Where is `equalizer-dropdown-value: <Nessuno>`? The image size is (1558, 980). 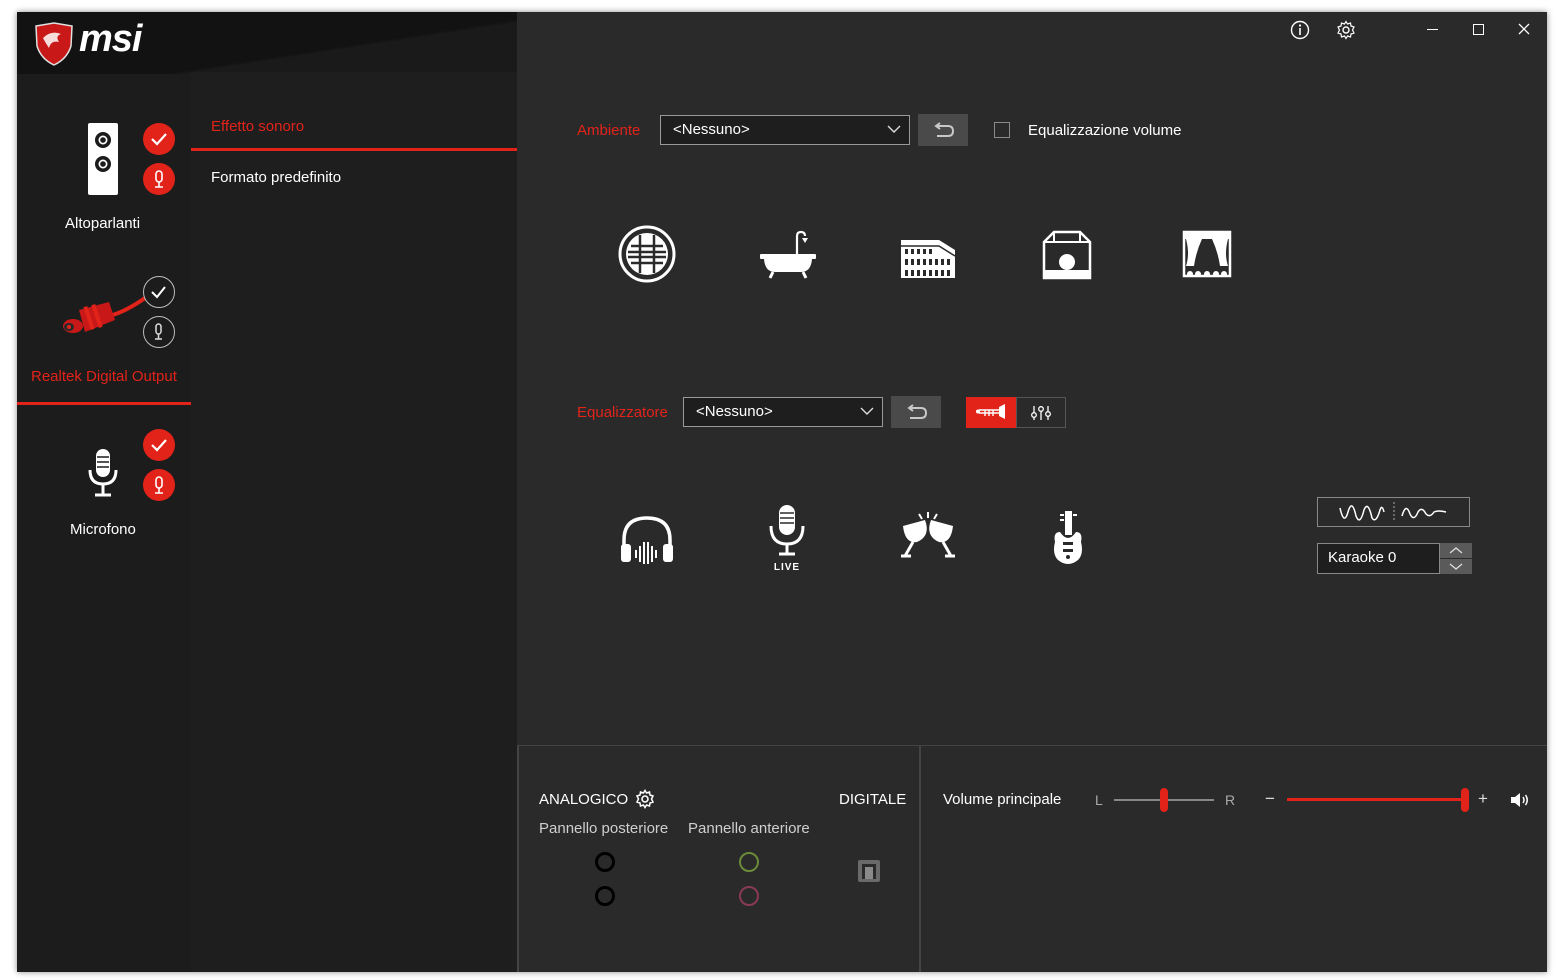 equalizer-dropdown-value: <Nessuno> is located at coordinates (734, 411).